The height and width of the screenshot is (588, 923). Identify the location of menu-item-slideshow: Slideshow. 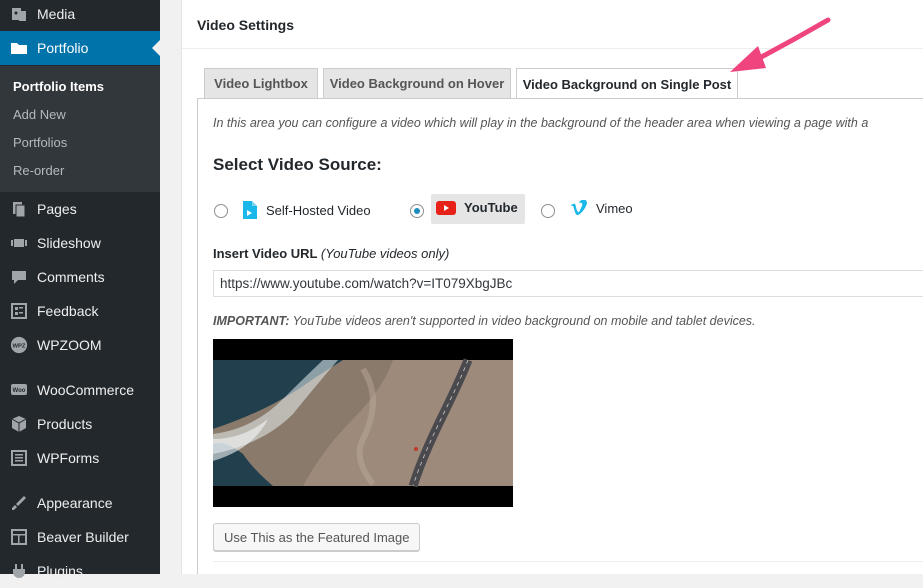
(80, 243).